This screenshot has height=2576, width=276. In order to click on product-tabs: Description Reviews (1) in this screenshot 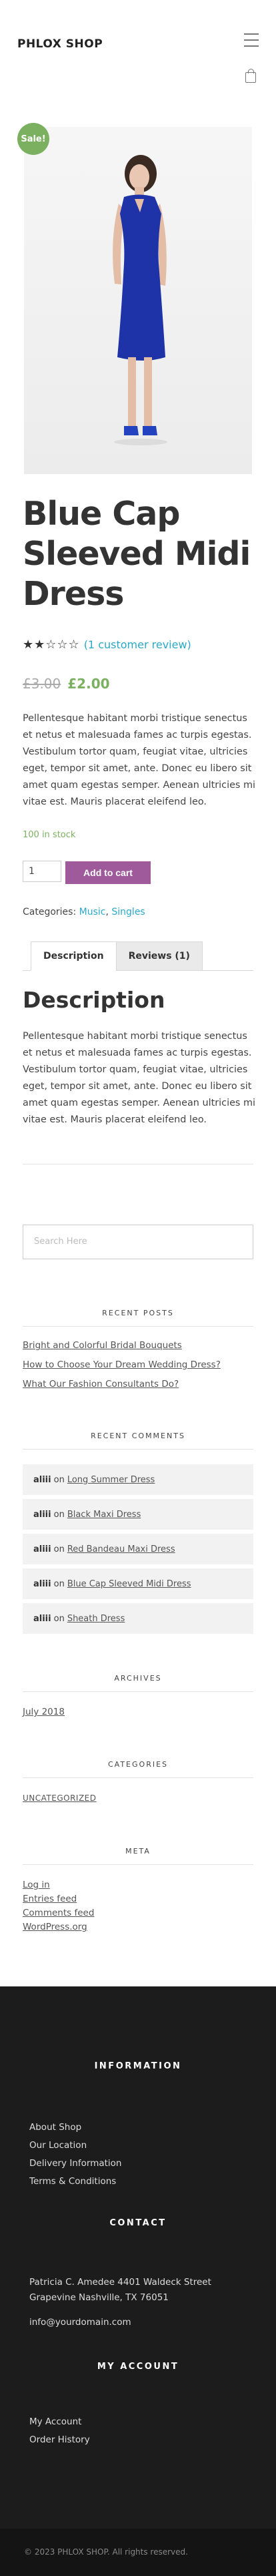, I will do `click(117, 956)`.